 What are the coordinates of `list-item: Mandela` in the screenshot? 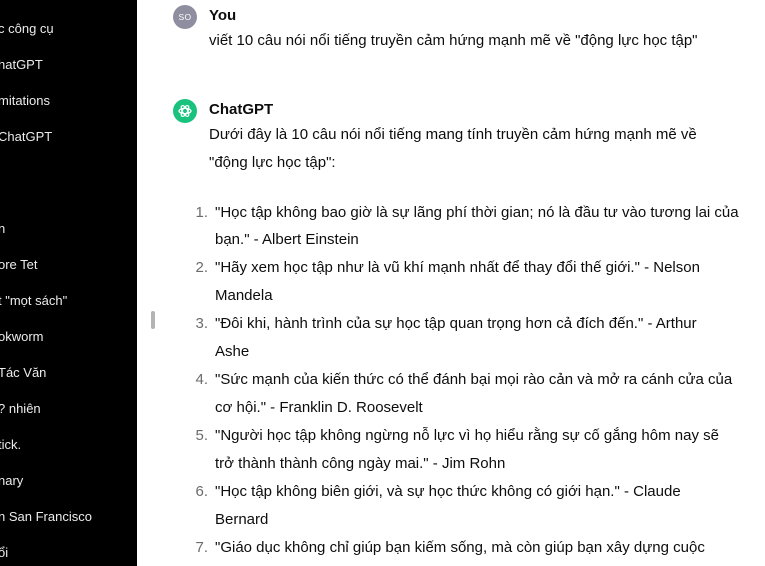 It's located at (244, 295).